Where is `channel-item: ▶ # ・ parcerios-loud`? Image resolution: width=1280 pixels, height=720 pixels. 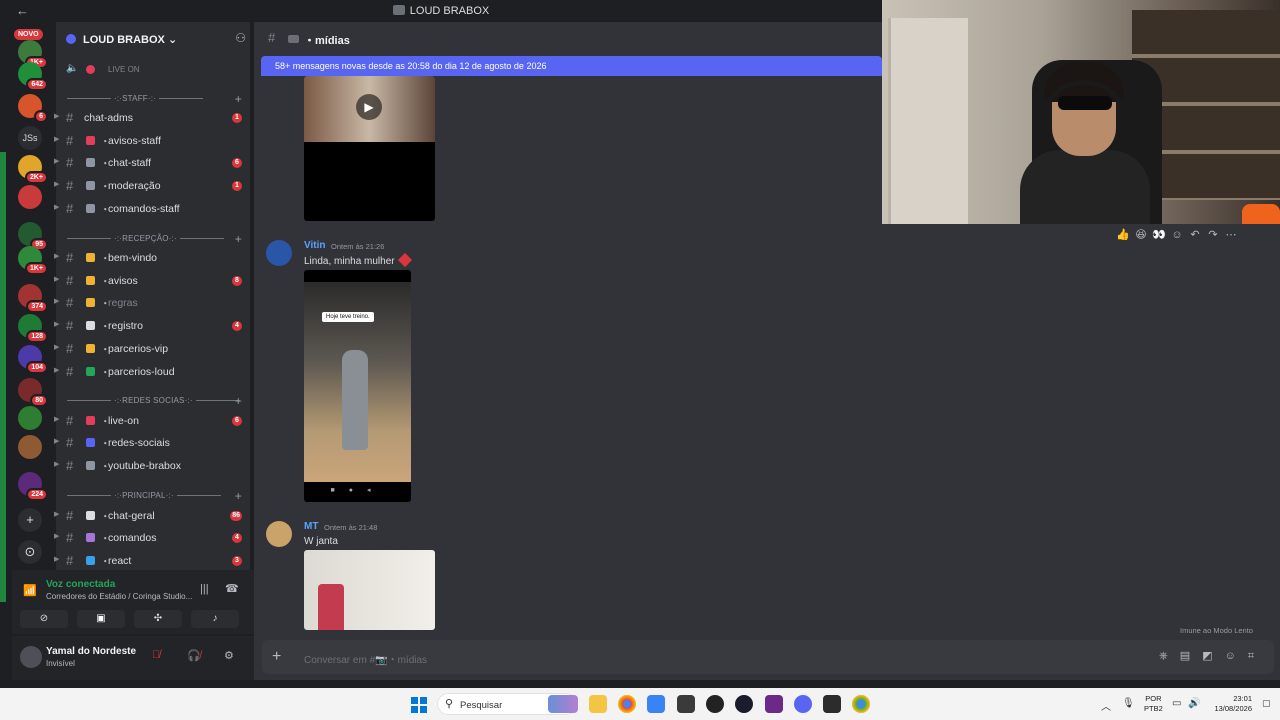 channel-item: ▶ # ・ parcerios-loud is located at coordinates (152, 372).